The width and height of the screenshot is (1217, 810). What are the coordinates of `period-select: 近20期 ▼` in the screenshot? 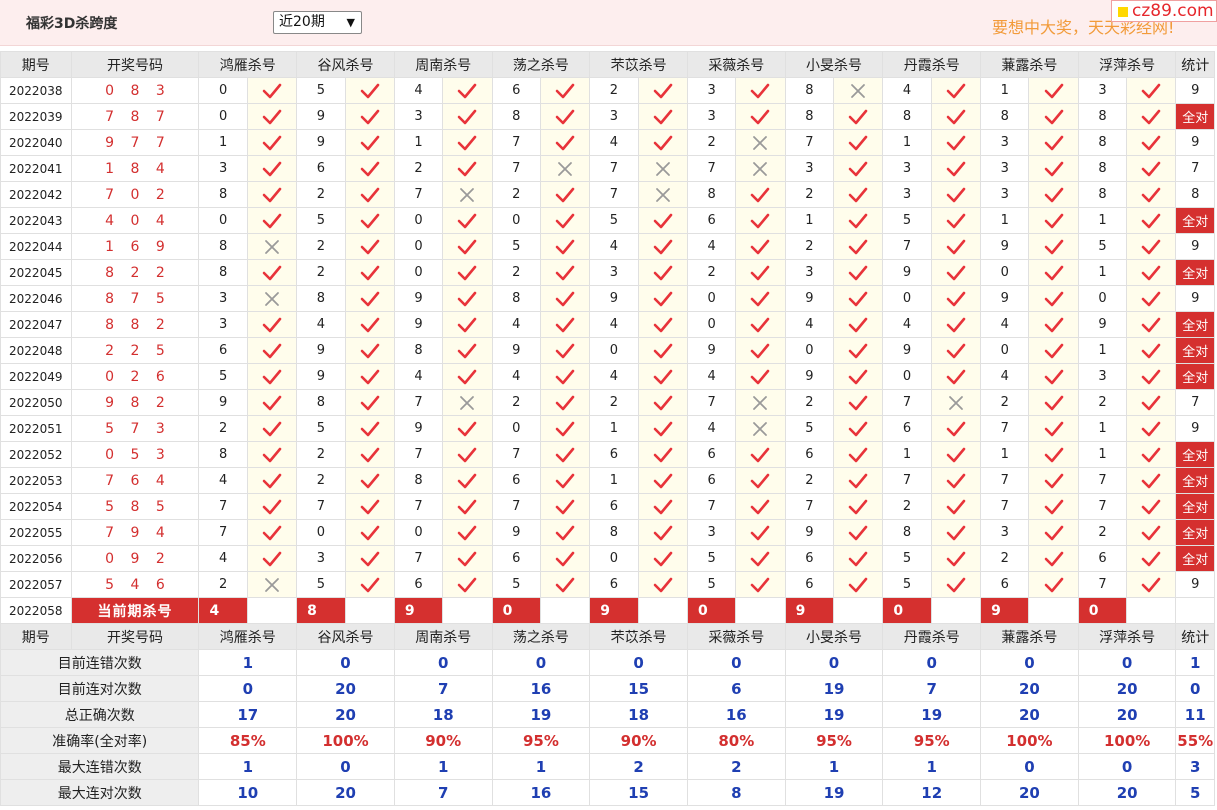 It's located at (317, 22).